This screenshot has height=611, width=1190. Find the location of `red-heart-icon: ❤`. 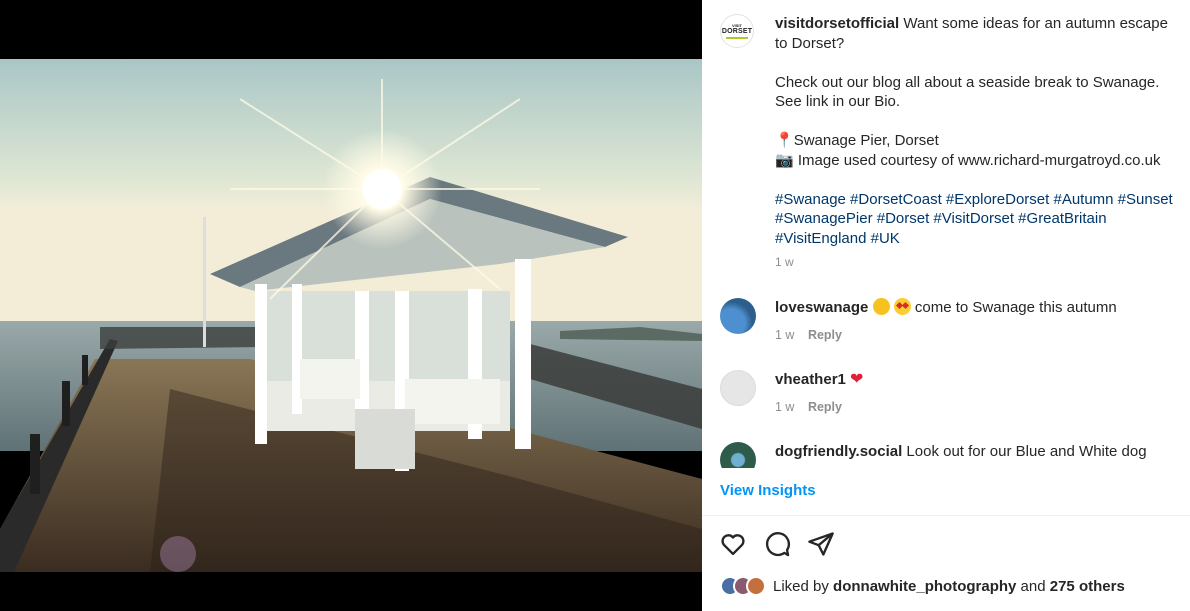

red-heart-icon: ❤ is located at coordinates (857, 379).